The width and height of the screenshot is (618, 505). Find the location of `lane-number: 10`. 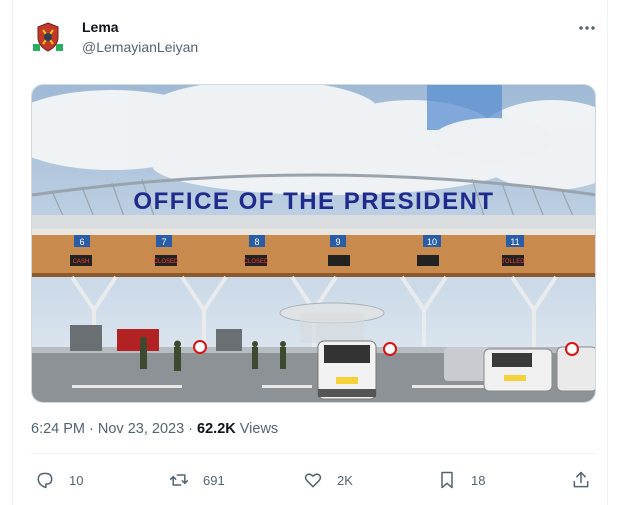

lane-number: 10 is located at coordinates (432, 242).